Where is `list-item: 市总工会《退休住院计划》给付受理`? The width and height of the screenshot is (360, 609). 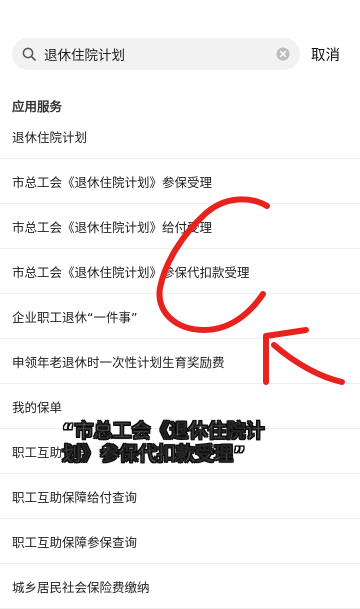
list-item: 市总工会《退休住院计划》给付受理 is located at coordinates (180, 226).